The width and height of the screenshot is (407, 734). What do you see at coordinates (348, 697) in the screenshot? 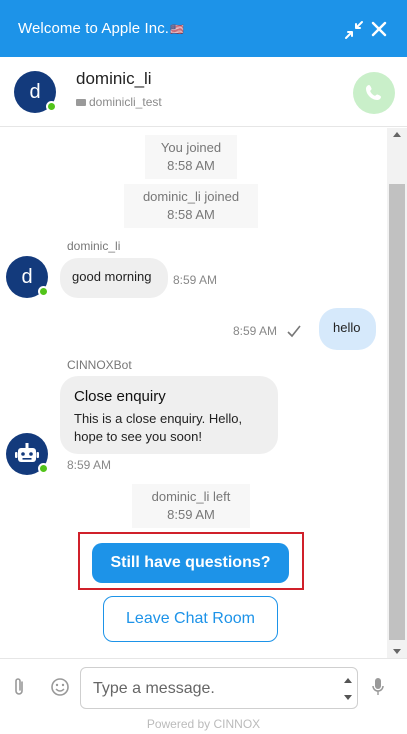
I see `spinner-down-icon` at bounding box center [348, 697].